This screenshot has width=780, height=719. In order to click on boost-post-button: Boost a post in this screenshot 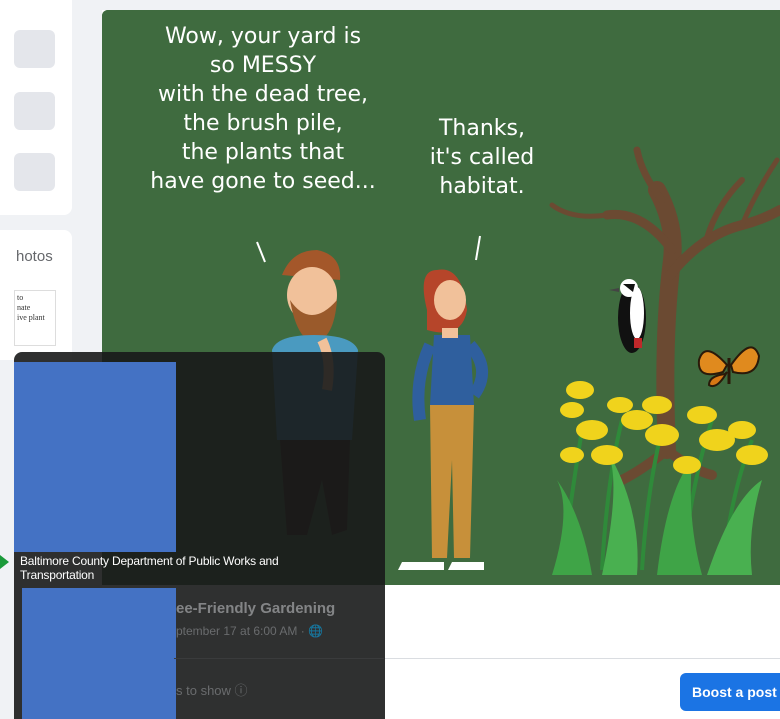, I will do `click(730, 692)`.